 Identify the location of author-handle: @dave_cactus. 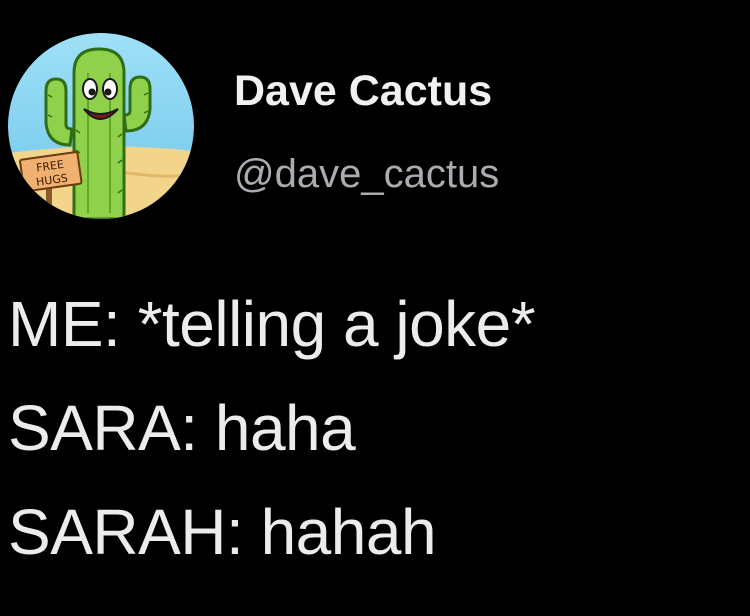
(366, 174).